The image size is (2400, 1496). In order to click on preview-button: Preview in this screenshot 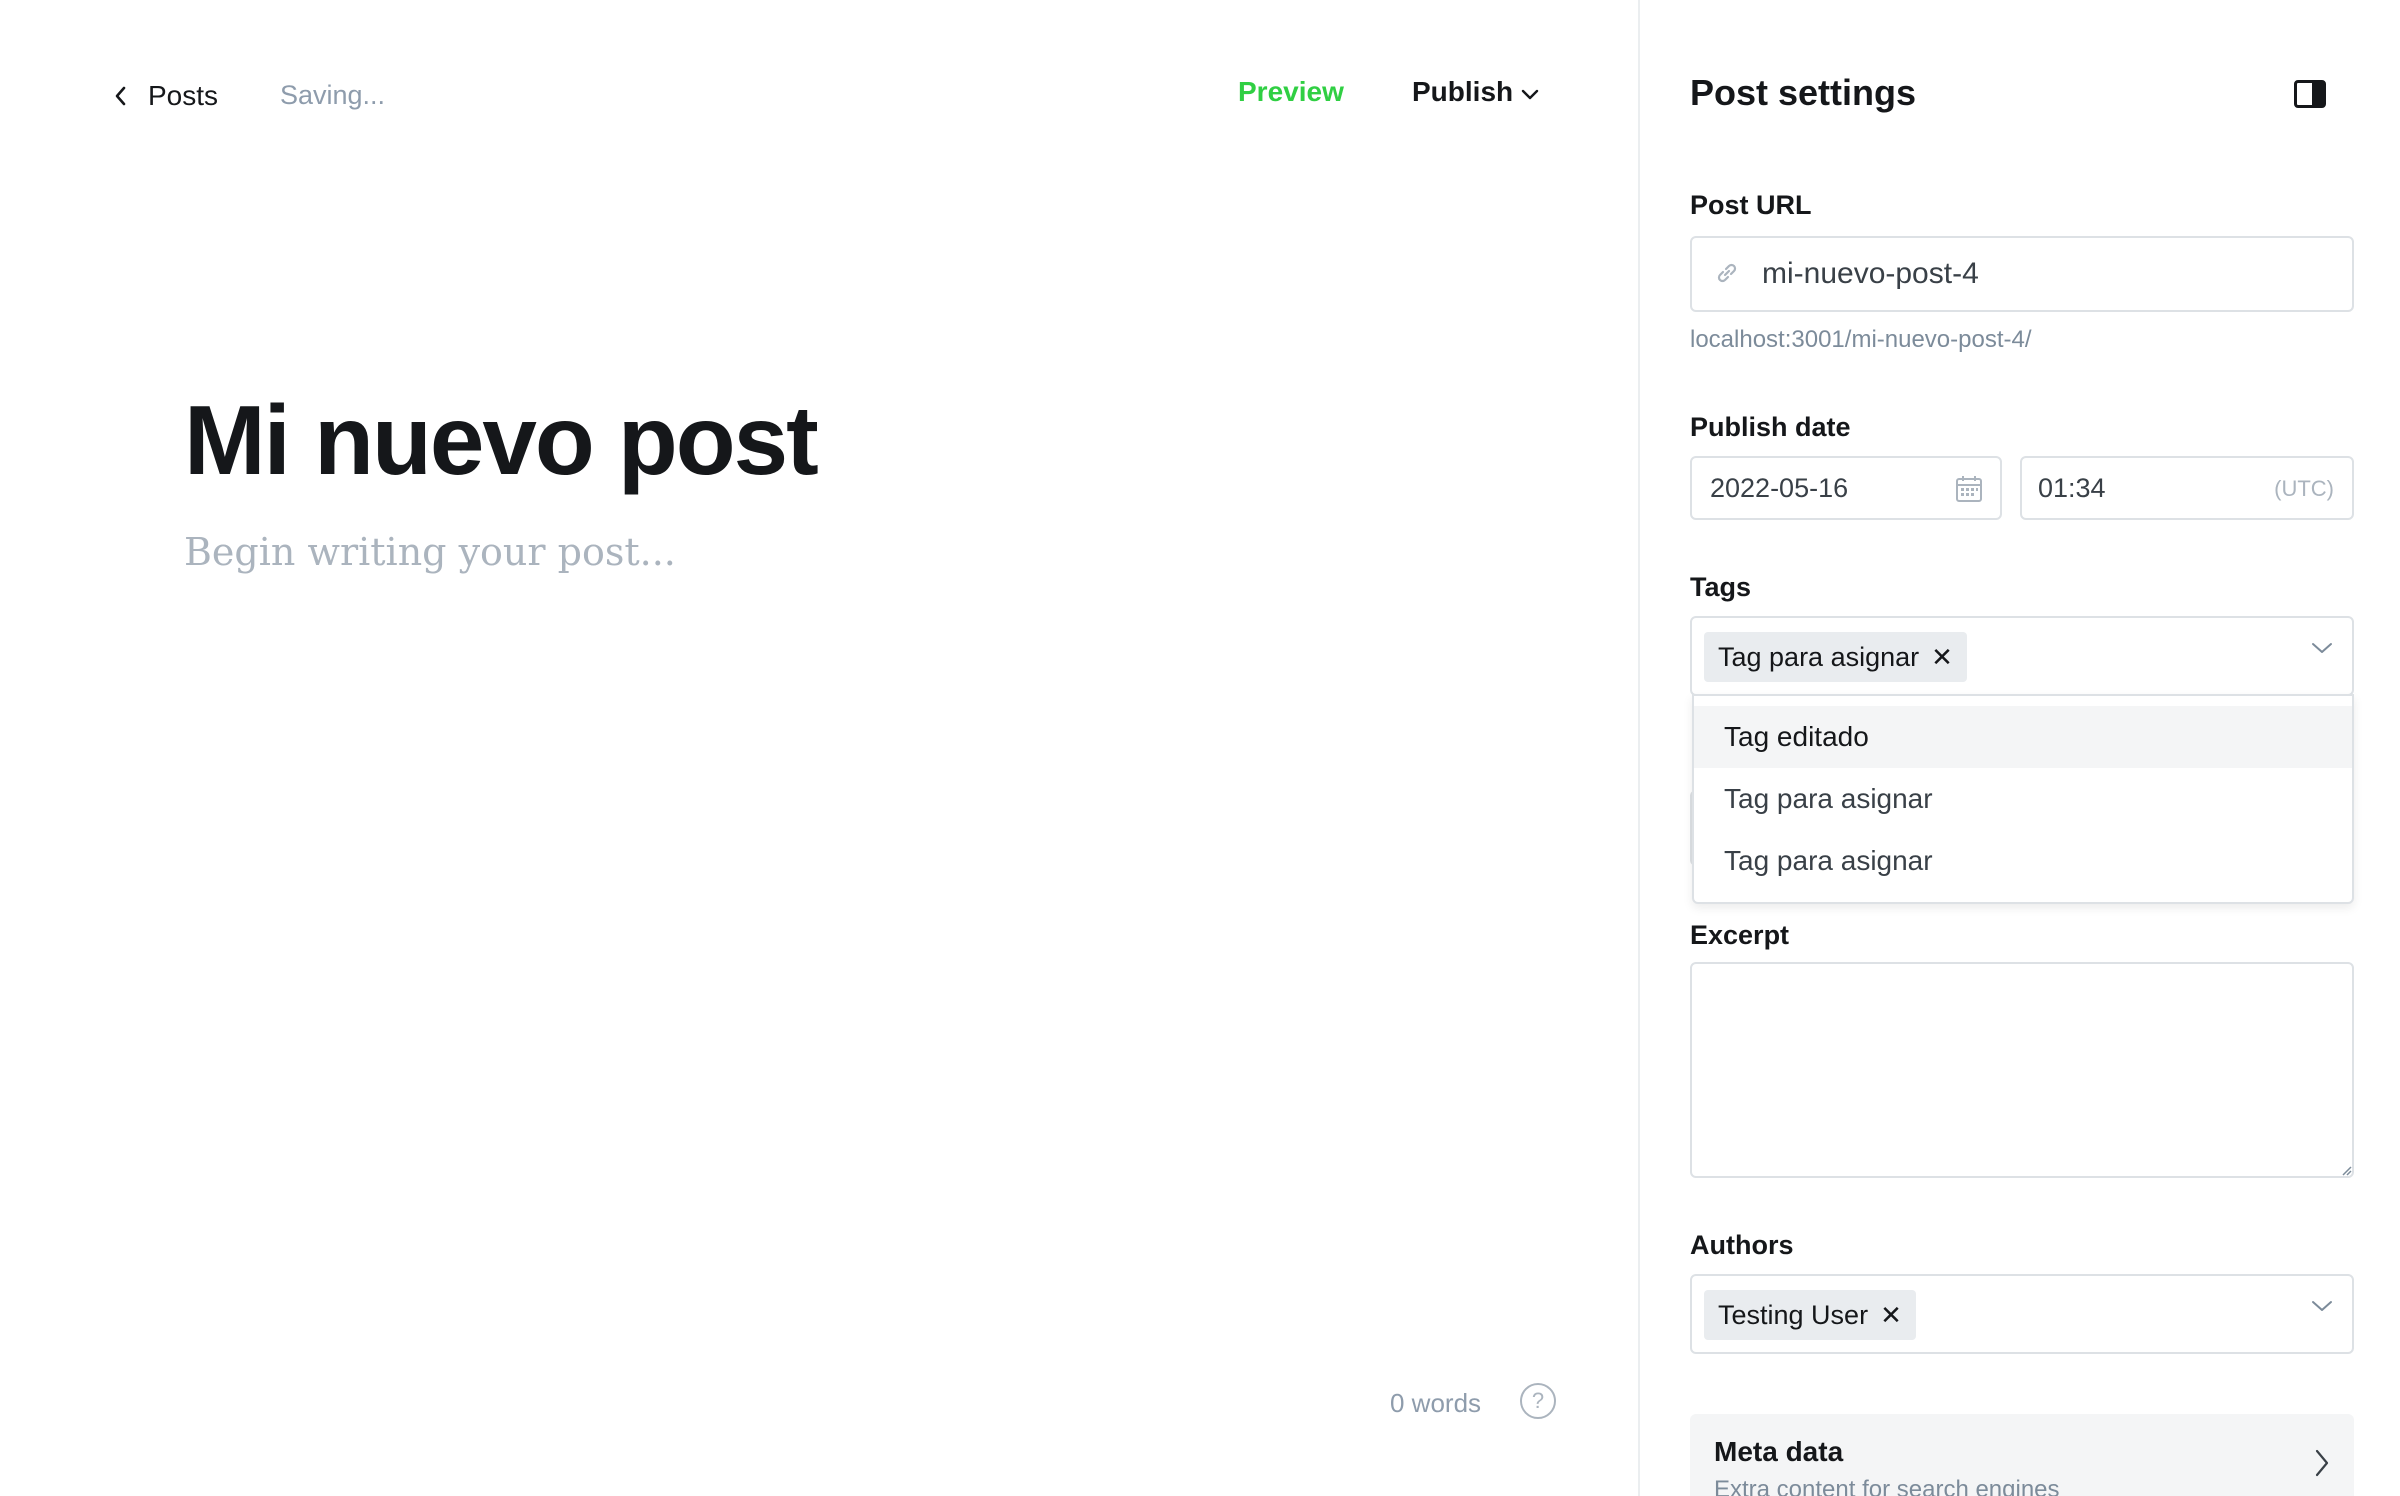, I will do `click(1291, 92)`.